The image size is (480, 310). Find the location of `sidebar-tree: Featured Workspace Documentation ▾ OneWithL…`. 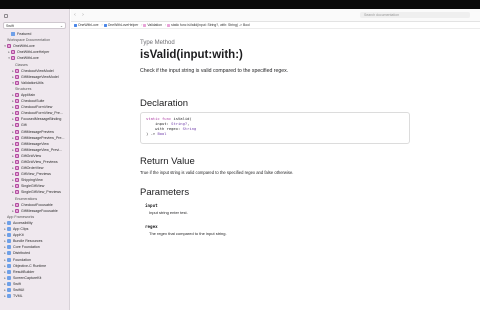

sidebar-tree: Featured Workspace Documentation ▾ OneWithL… is located at coordinates (34, 164).